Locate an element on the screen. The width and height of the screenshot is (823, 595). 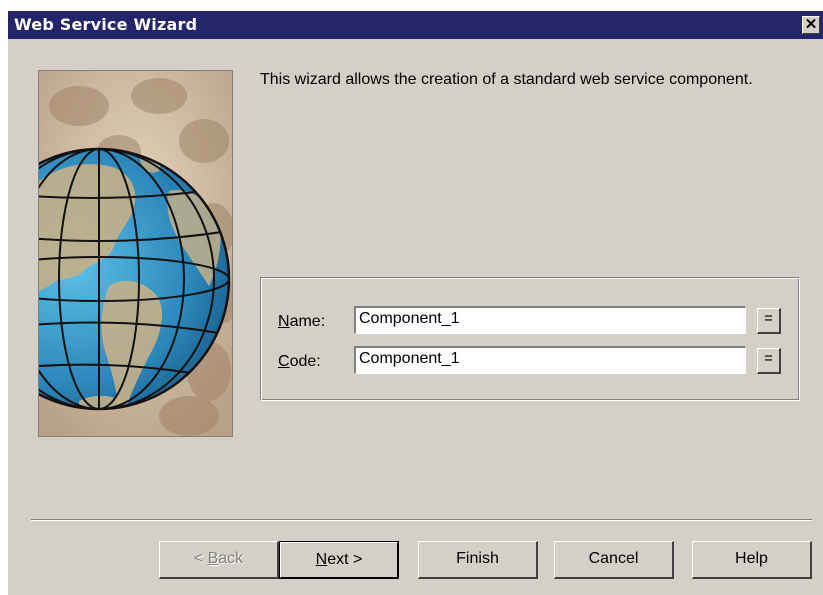
globe-icon is located at coordinates (135, 253).